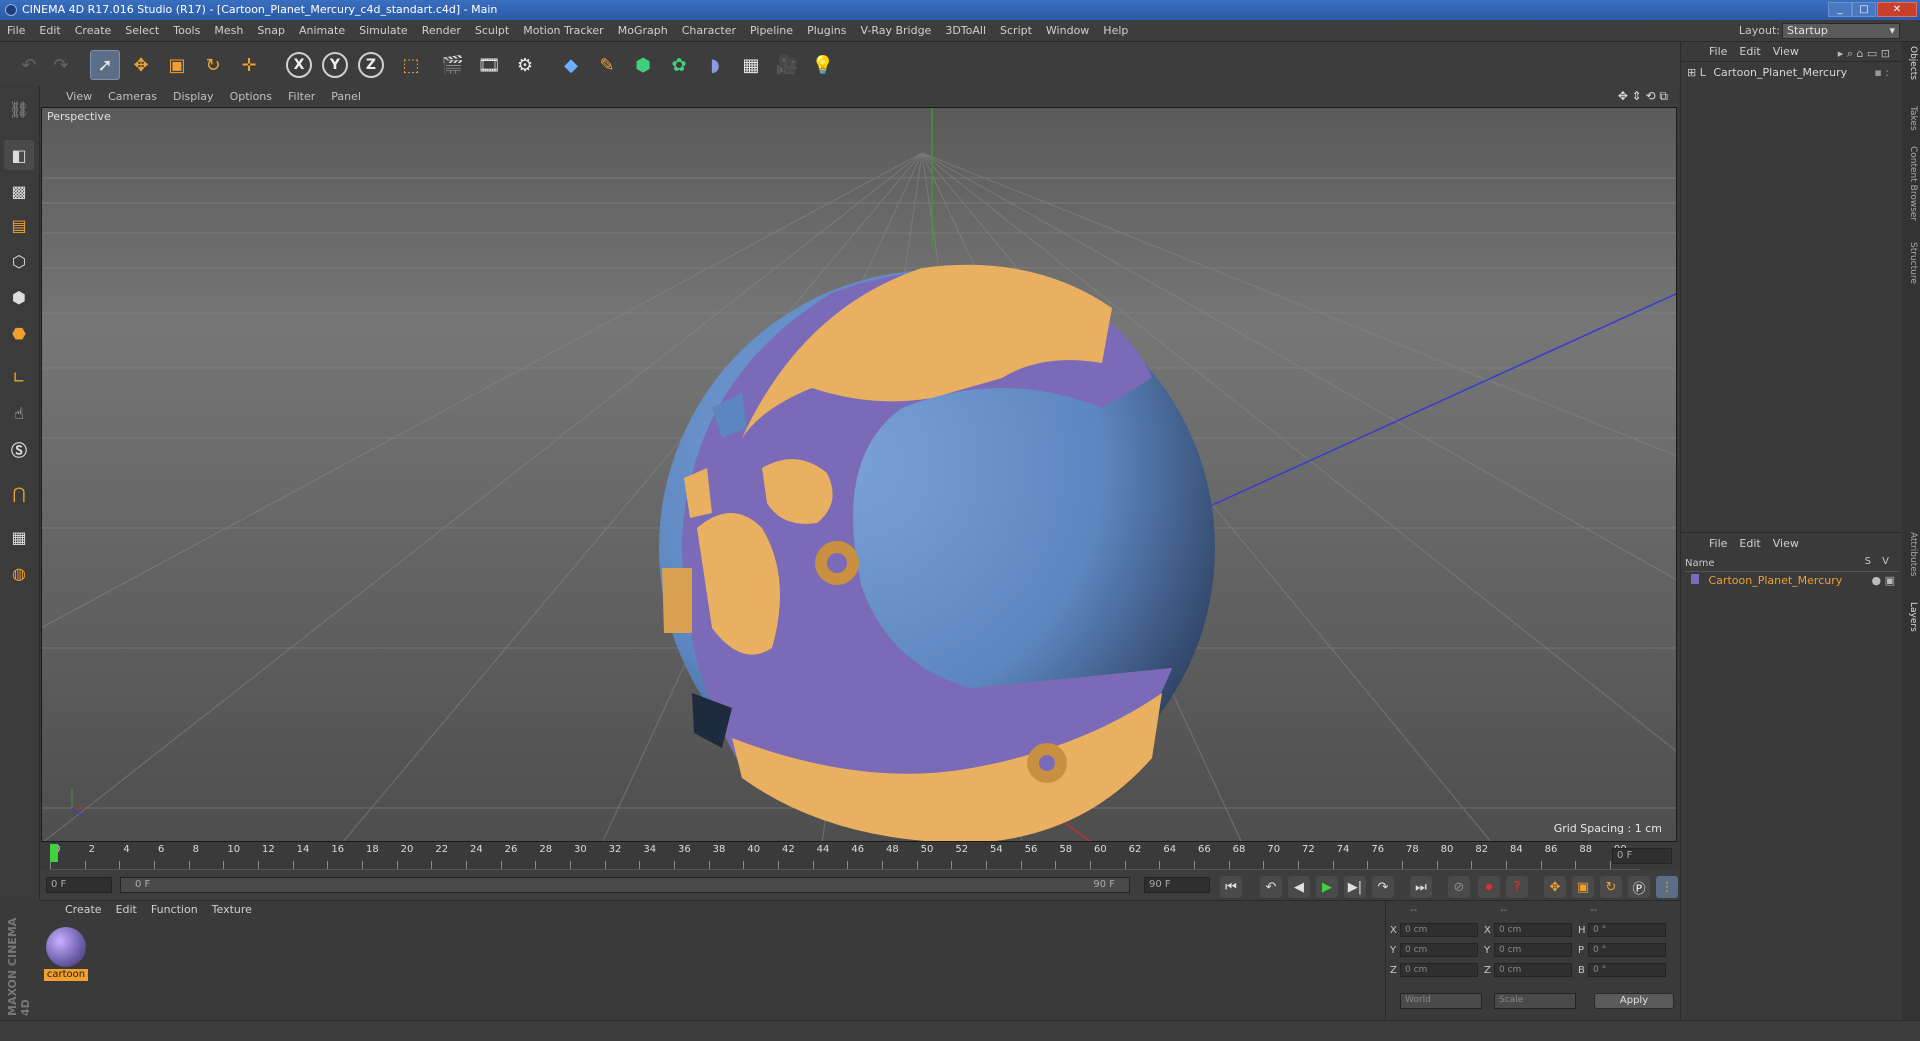 This screenshot has height=1041, width=1920. I want to click on layers-menu-edit: Edit, so click(1749, 544).